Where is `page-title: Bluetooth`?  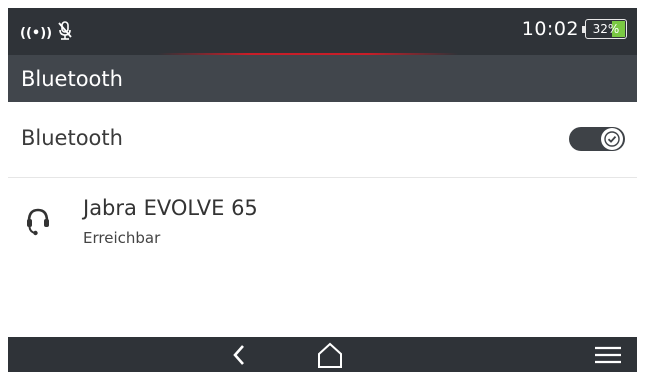 page-title: Bluetooth is located at coordinates (72, 79).